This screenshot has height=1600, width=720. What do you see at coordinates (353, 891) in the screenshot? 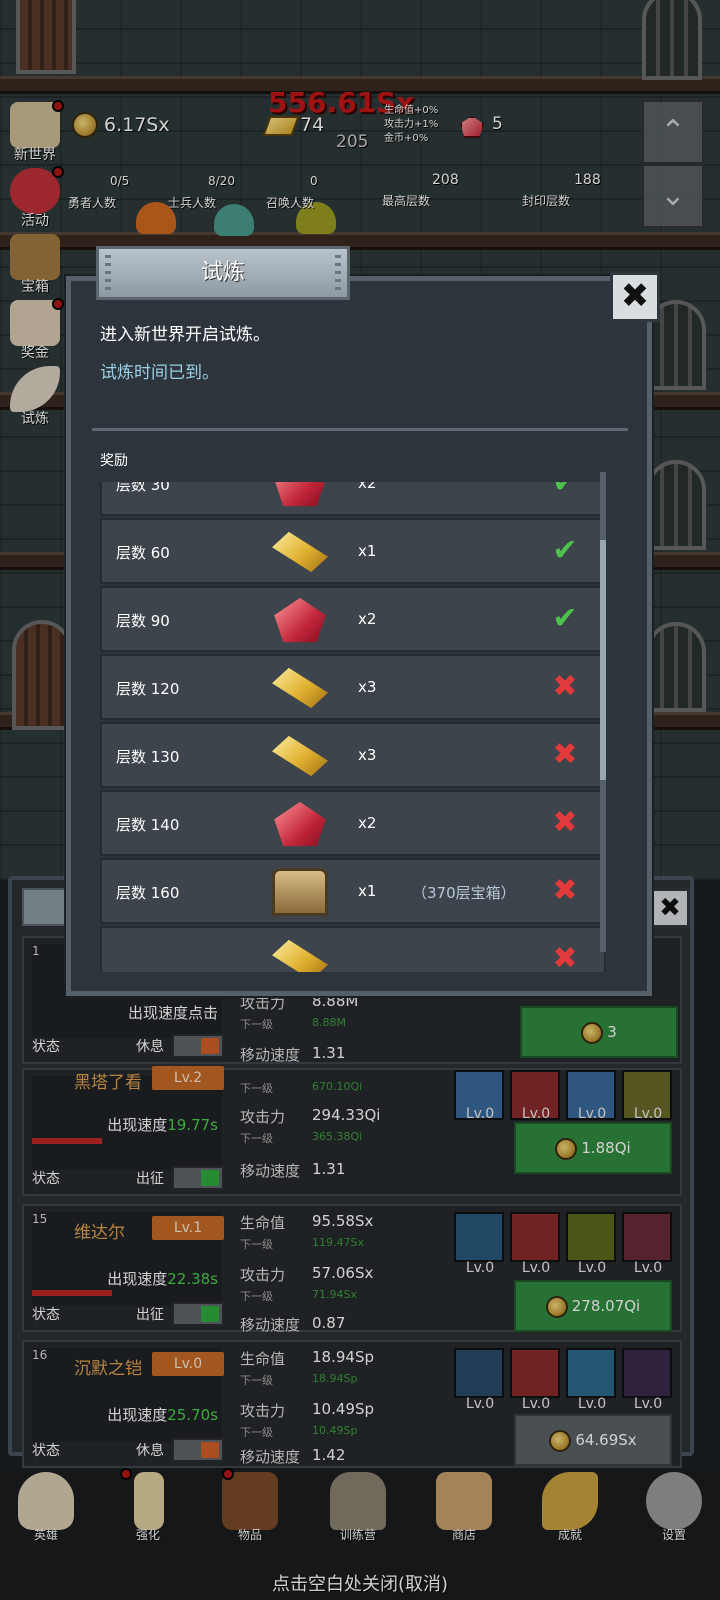
I see `reward-row: 层数 160 x1 （370层宝箱） ✖` at bounding box center [353, 891].